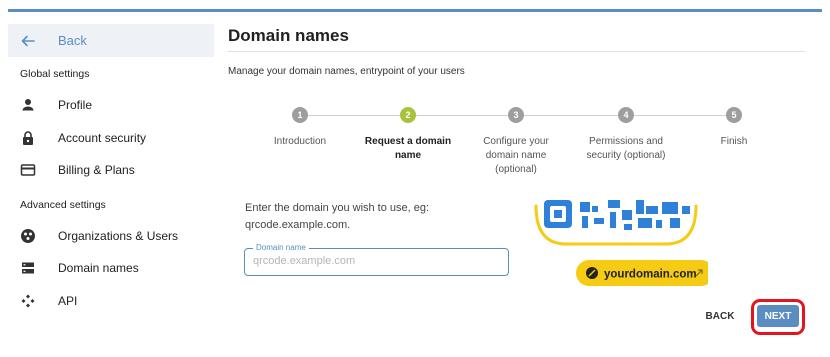 The width and height of the screenshot is (830, 357). I want to click on step-1-number: 1, so click(300, 115).